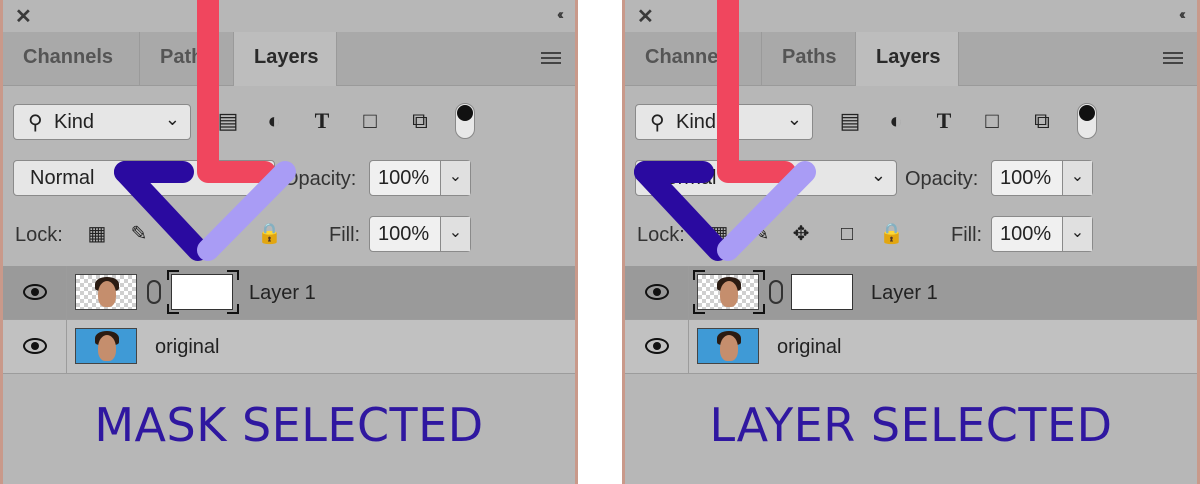 This screenshot has width=1200, height=484. What do you see at coordinates (404, 234) in the screenshot?
I see `fill-value: 100%` at bounding box center [404, 234].